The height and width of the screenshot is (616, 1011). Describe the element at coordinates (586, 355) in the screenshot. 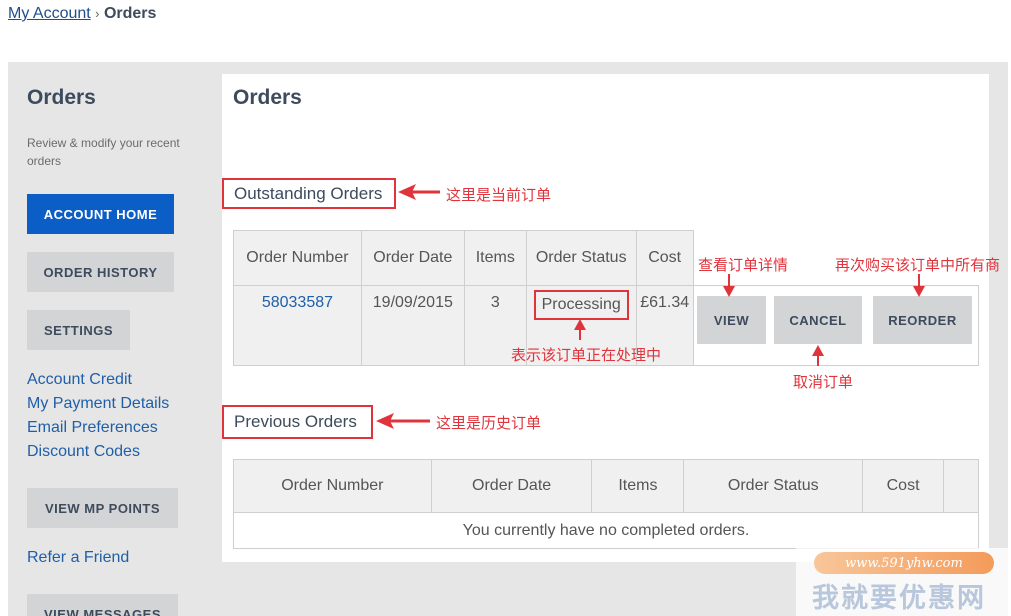

I see `annotation-processing: 表示该订单正在处理中` at that location.